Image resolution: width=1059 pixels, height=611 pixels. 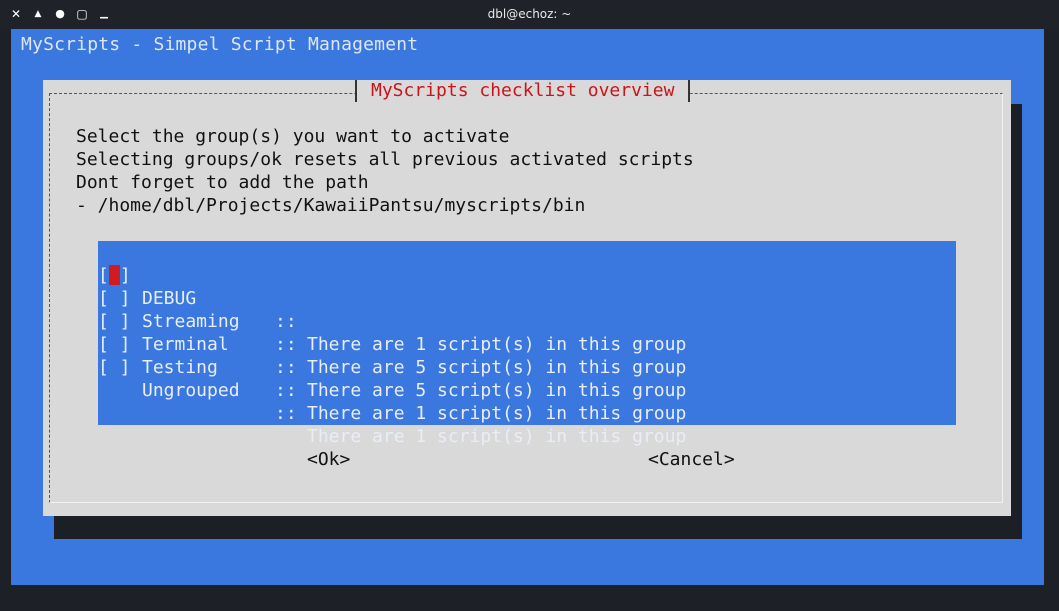 I want to click on group-name: Ungrouped, so click(x=191, y=390).